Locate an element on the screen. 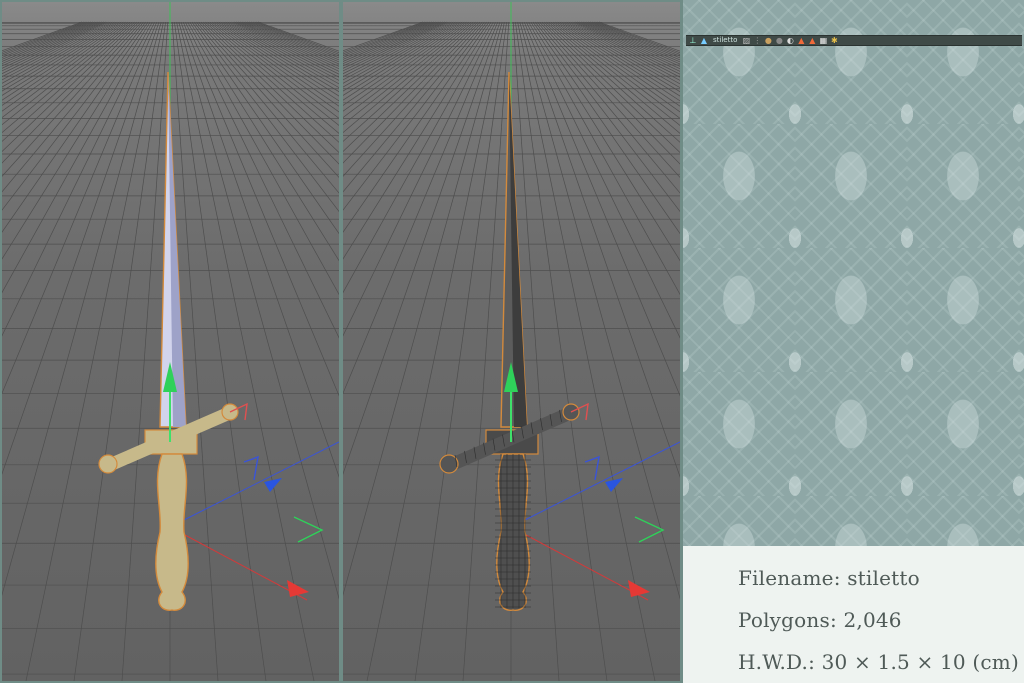  object-row: ⊥ ▲ stiletto ▨ ⋮ ● ● ◐ ▲ ▲ ▦ ✱ is located at coordinates (854, 40).